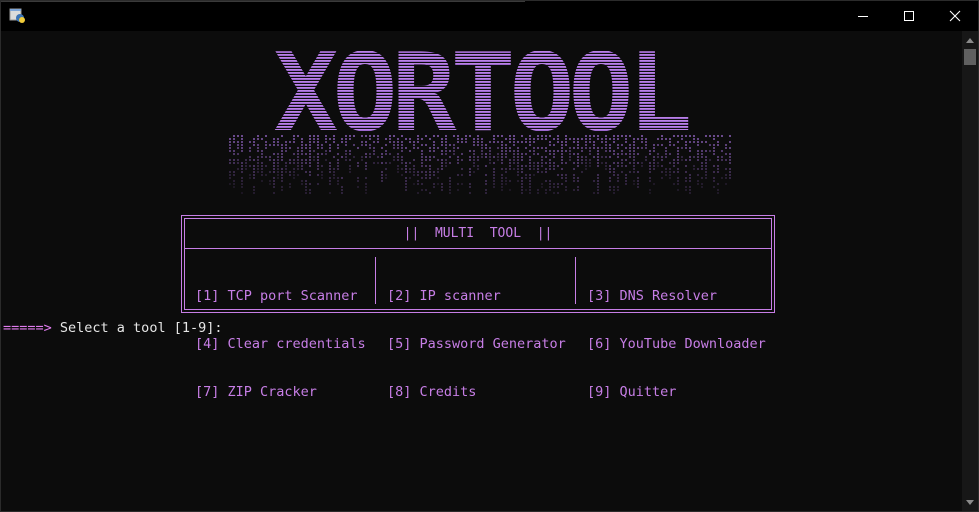 The width and height of the screenshot is (979, 512). Describe the element at coordinates (226, 331) in the screenshot. I see `input-caret` at that location.